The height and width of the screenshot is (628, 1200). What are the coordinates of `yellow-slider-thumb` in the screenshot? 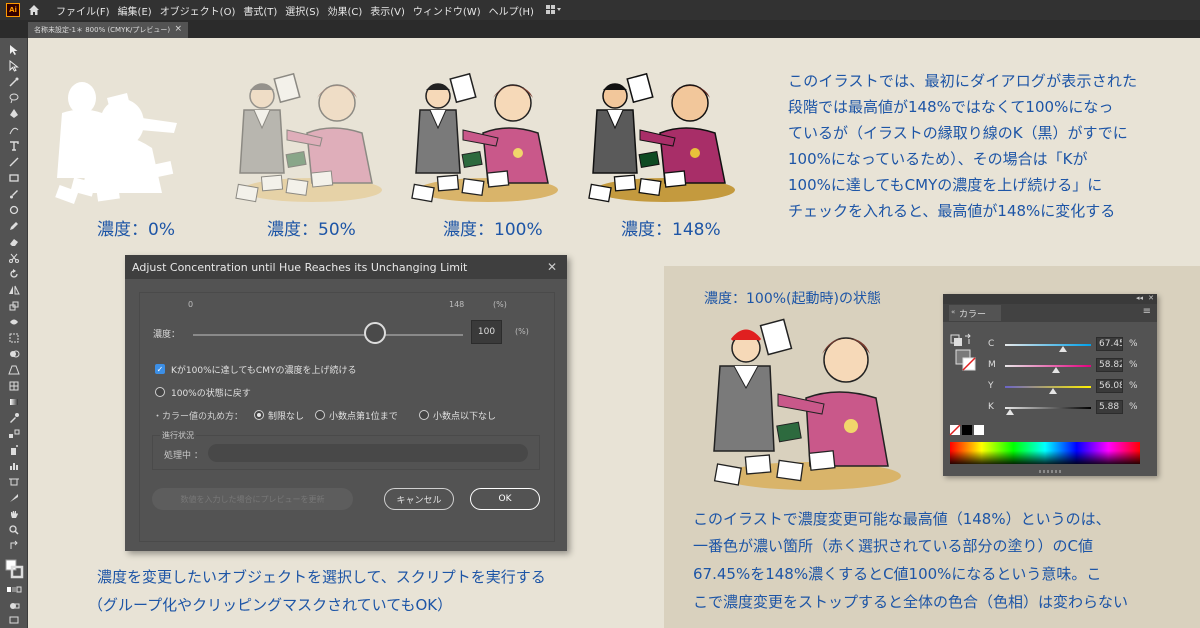 It's located at (1053, 391).